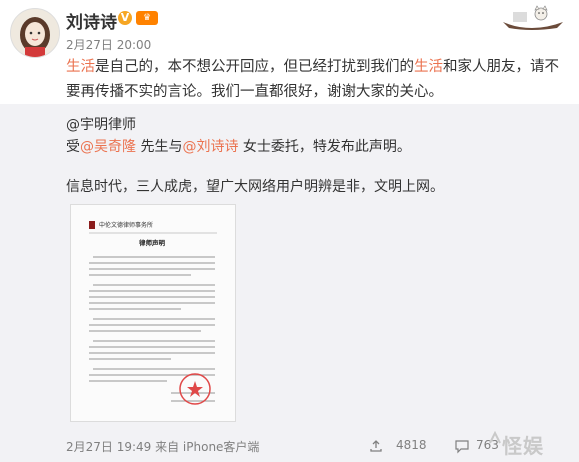  What do you see at coordinates (108, 147) in the screenshot?
I see `mention-link: @吴奇隆` at bounding box center [108, 147].